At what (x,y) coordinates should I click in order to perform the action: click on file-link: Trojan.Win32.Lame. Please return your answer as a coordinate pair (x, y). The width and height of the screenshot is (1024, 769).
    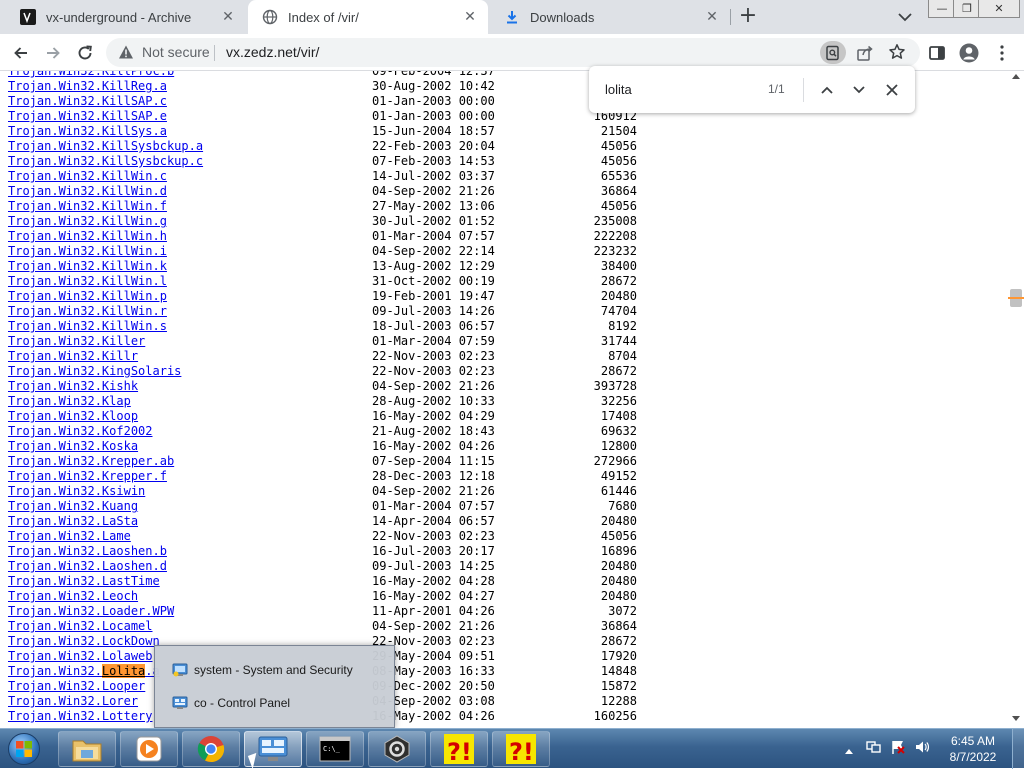
    Looking at the image, I should click on (69, 536).